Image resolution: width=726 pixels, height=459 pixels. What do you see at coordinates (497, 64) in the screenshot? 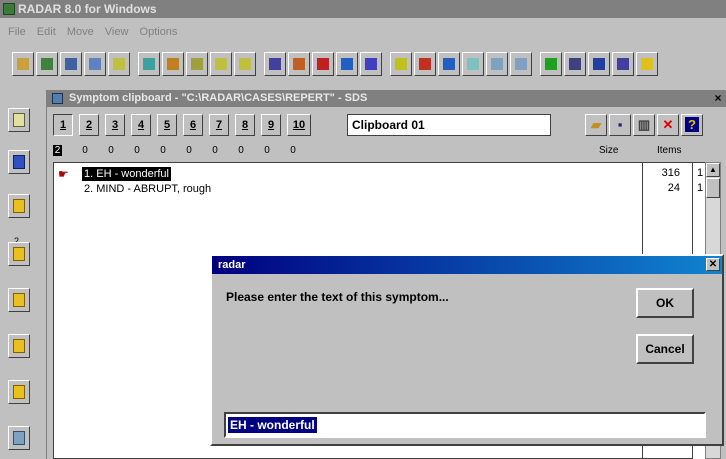
I see `grid-icon` at bounding box center [497, 64].